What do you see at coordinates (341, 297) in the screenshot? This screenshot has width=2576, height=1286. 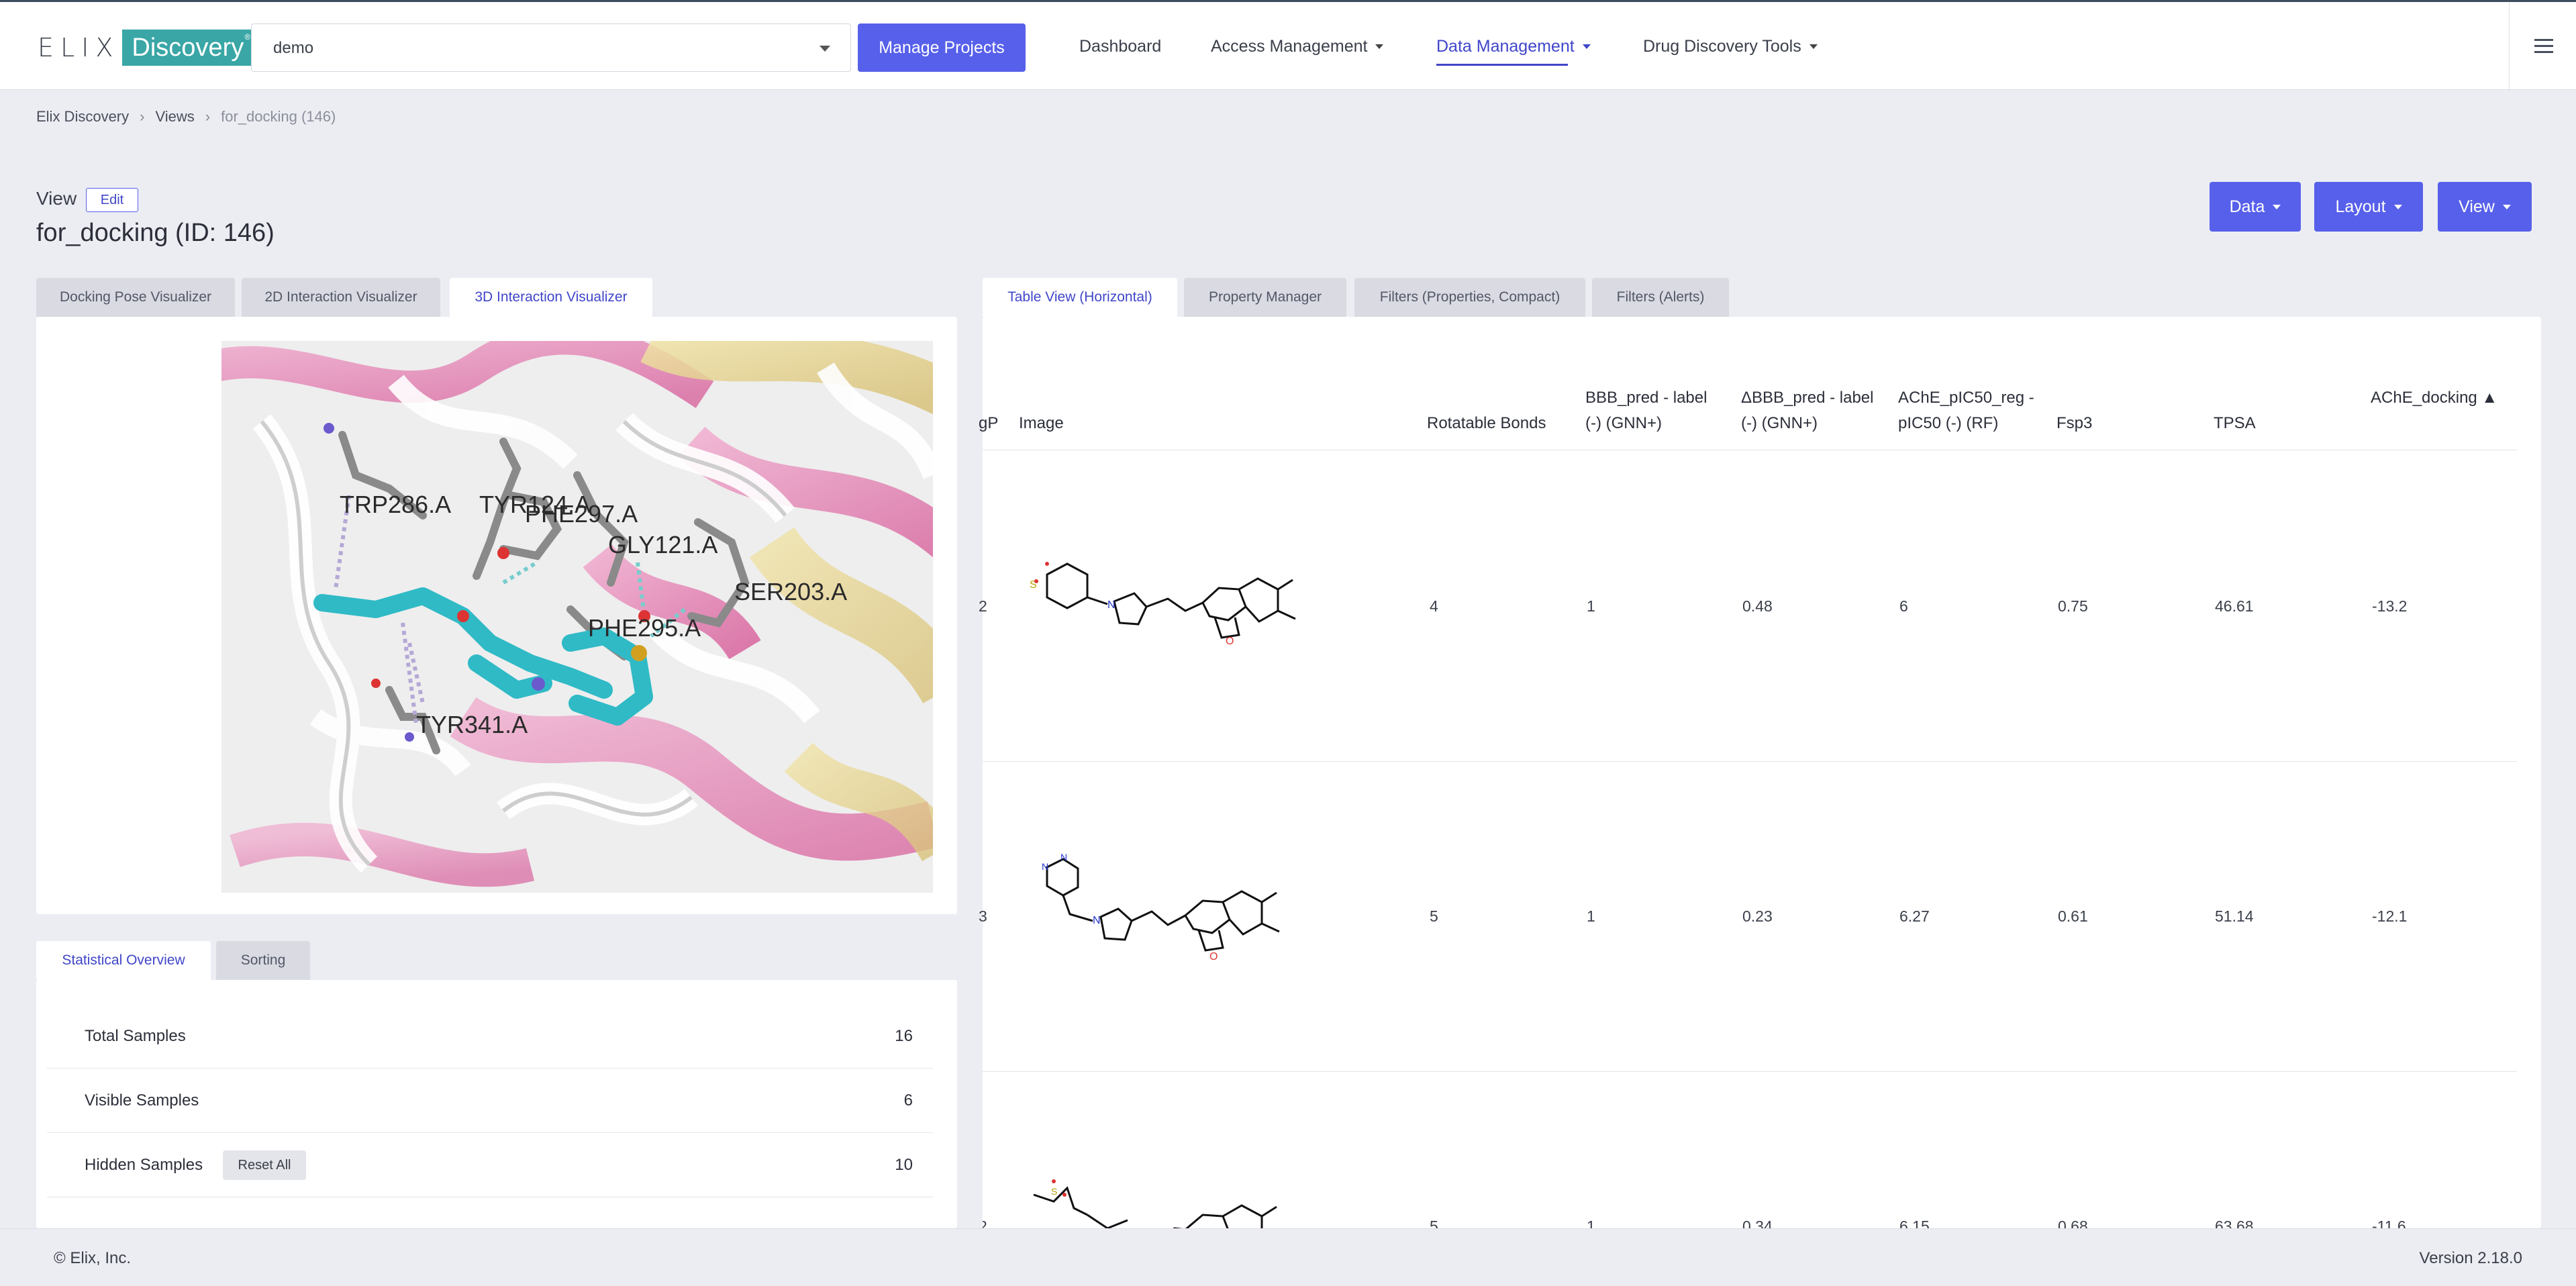 I see `tab-2d-interaction-visualizer: 2D Interaction Visualizer` at bounding box center [341, 297].